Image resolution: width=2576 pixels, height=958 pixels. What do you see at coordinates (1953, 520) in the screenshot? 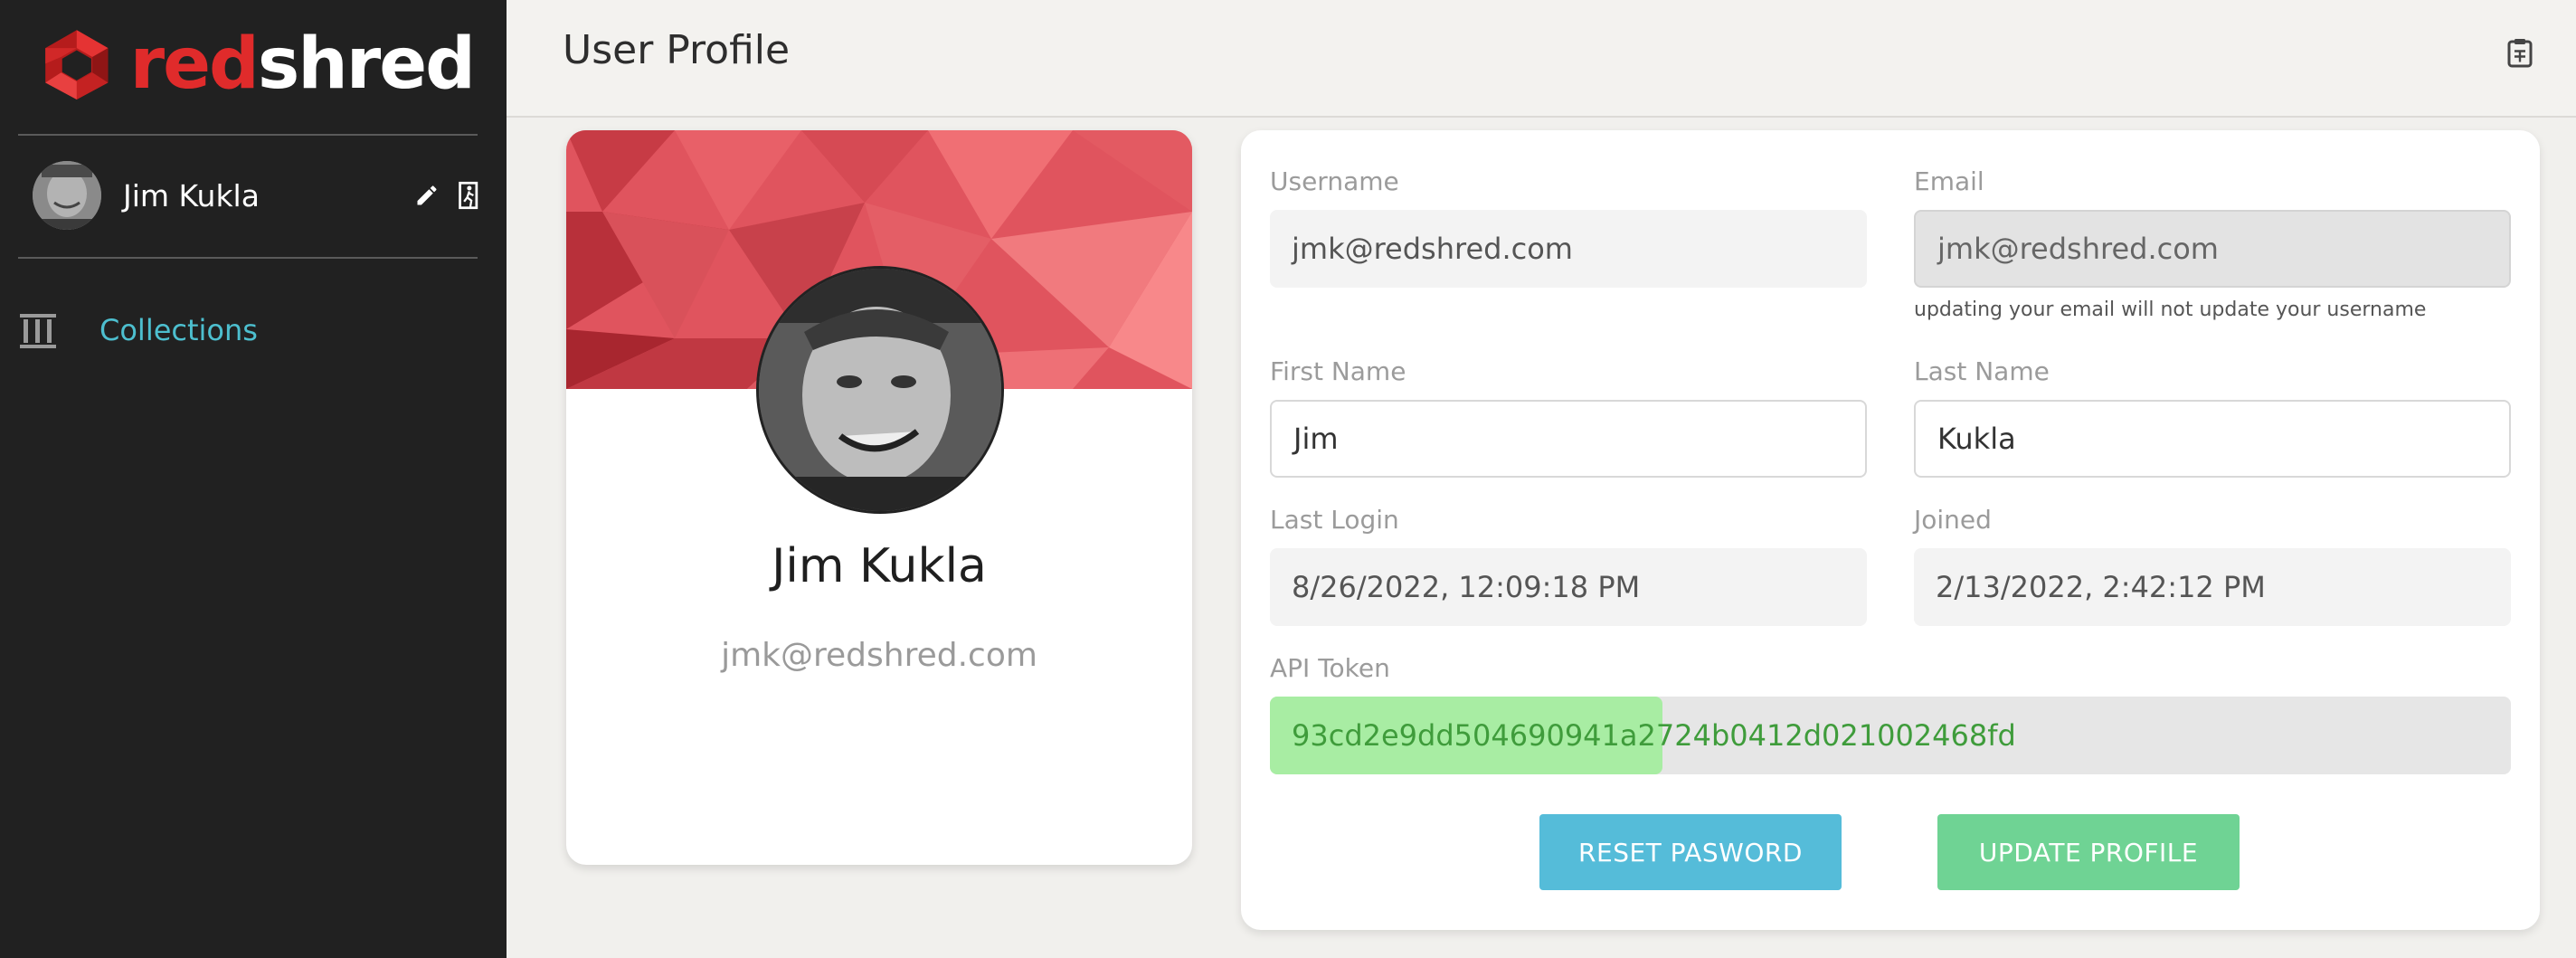
I see `joined-label: Joined` at bounding box center [1953, 520].